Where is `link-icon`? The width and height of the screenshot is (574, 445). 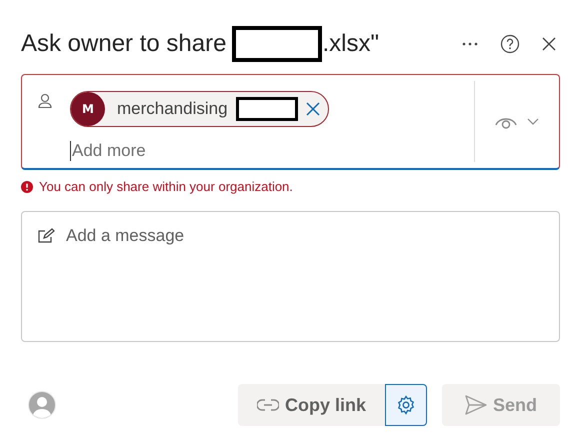
link-icon is located at coordinates (267, 405).